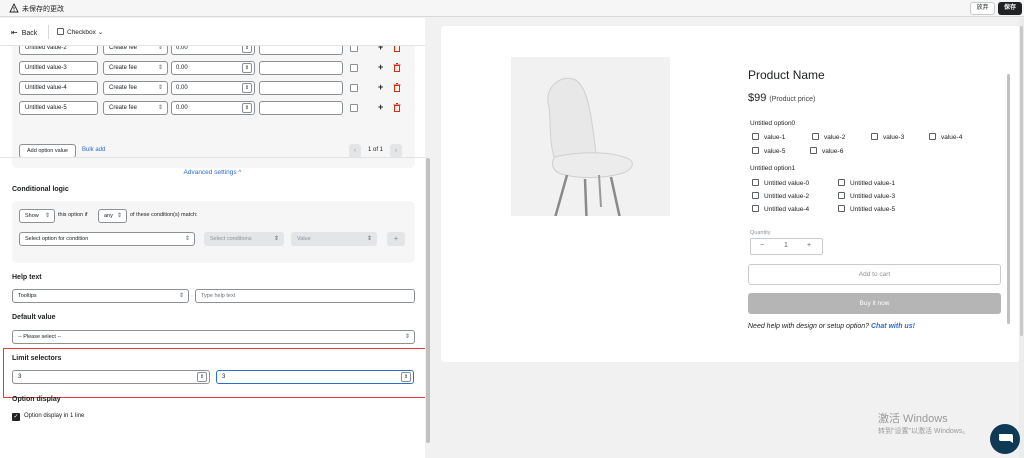 The image size is (1024, 458). What do you see at coordinates (48, 417) in the screenshot?
I see `option-display-checkbox: ✓ Option display in 1 line` at bounding box center [48, 417].